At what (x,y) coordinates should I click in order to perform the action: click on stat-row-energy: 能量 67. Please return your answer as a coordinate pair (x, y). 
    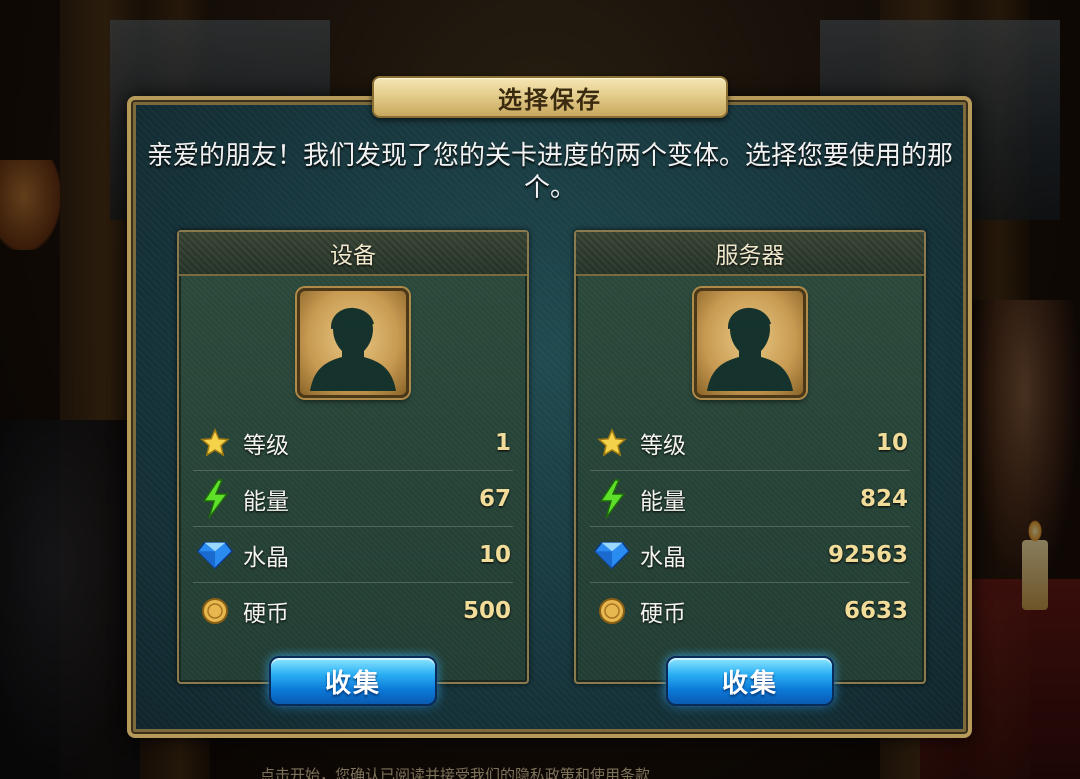
    Looking at the image, I should click on (353, 499).